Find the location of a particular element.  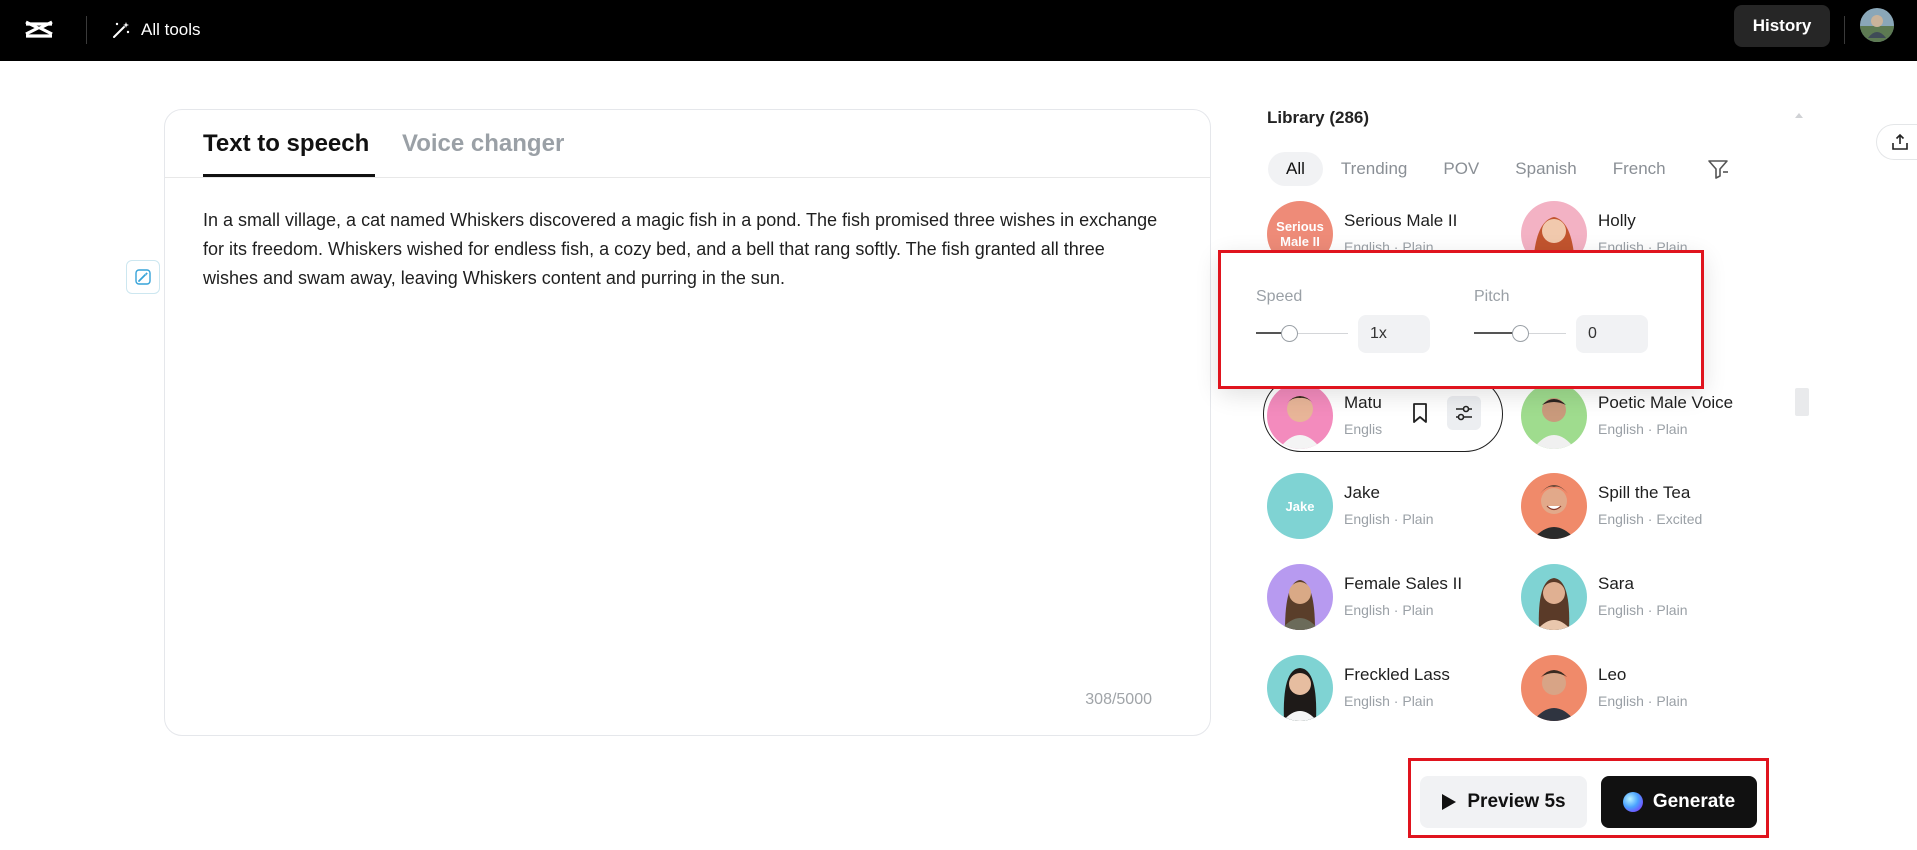

sliders-icon is located at coordinates (1464, 413).